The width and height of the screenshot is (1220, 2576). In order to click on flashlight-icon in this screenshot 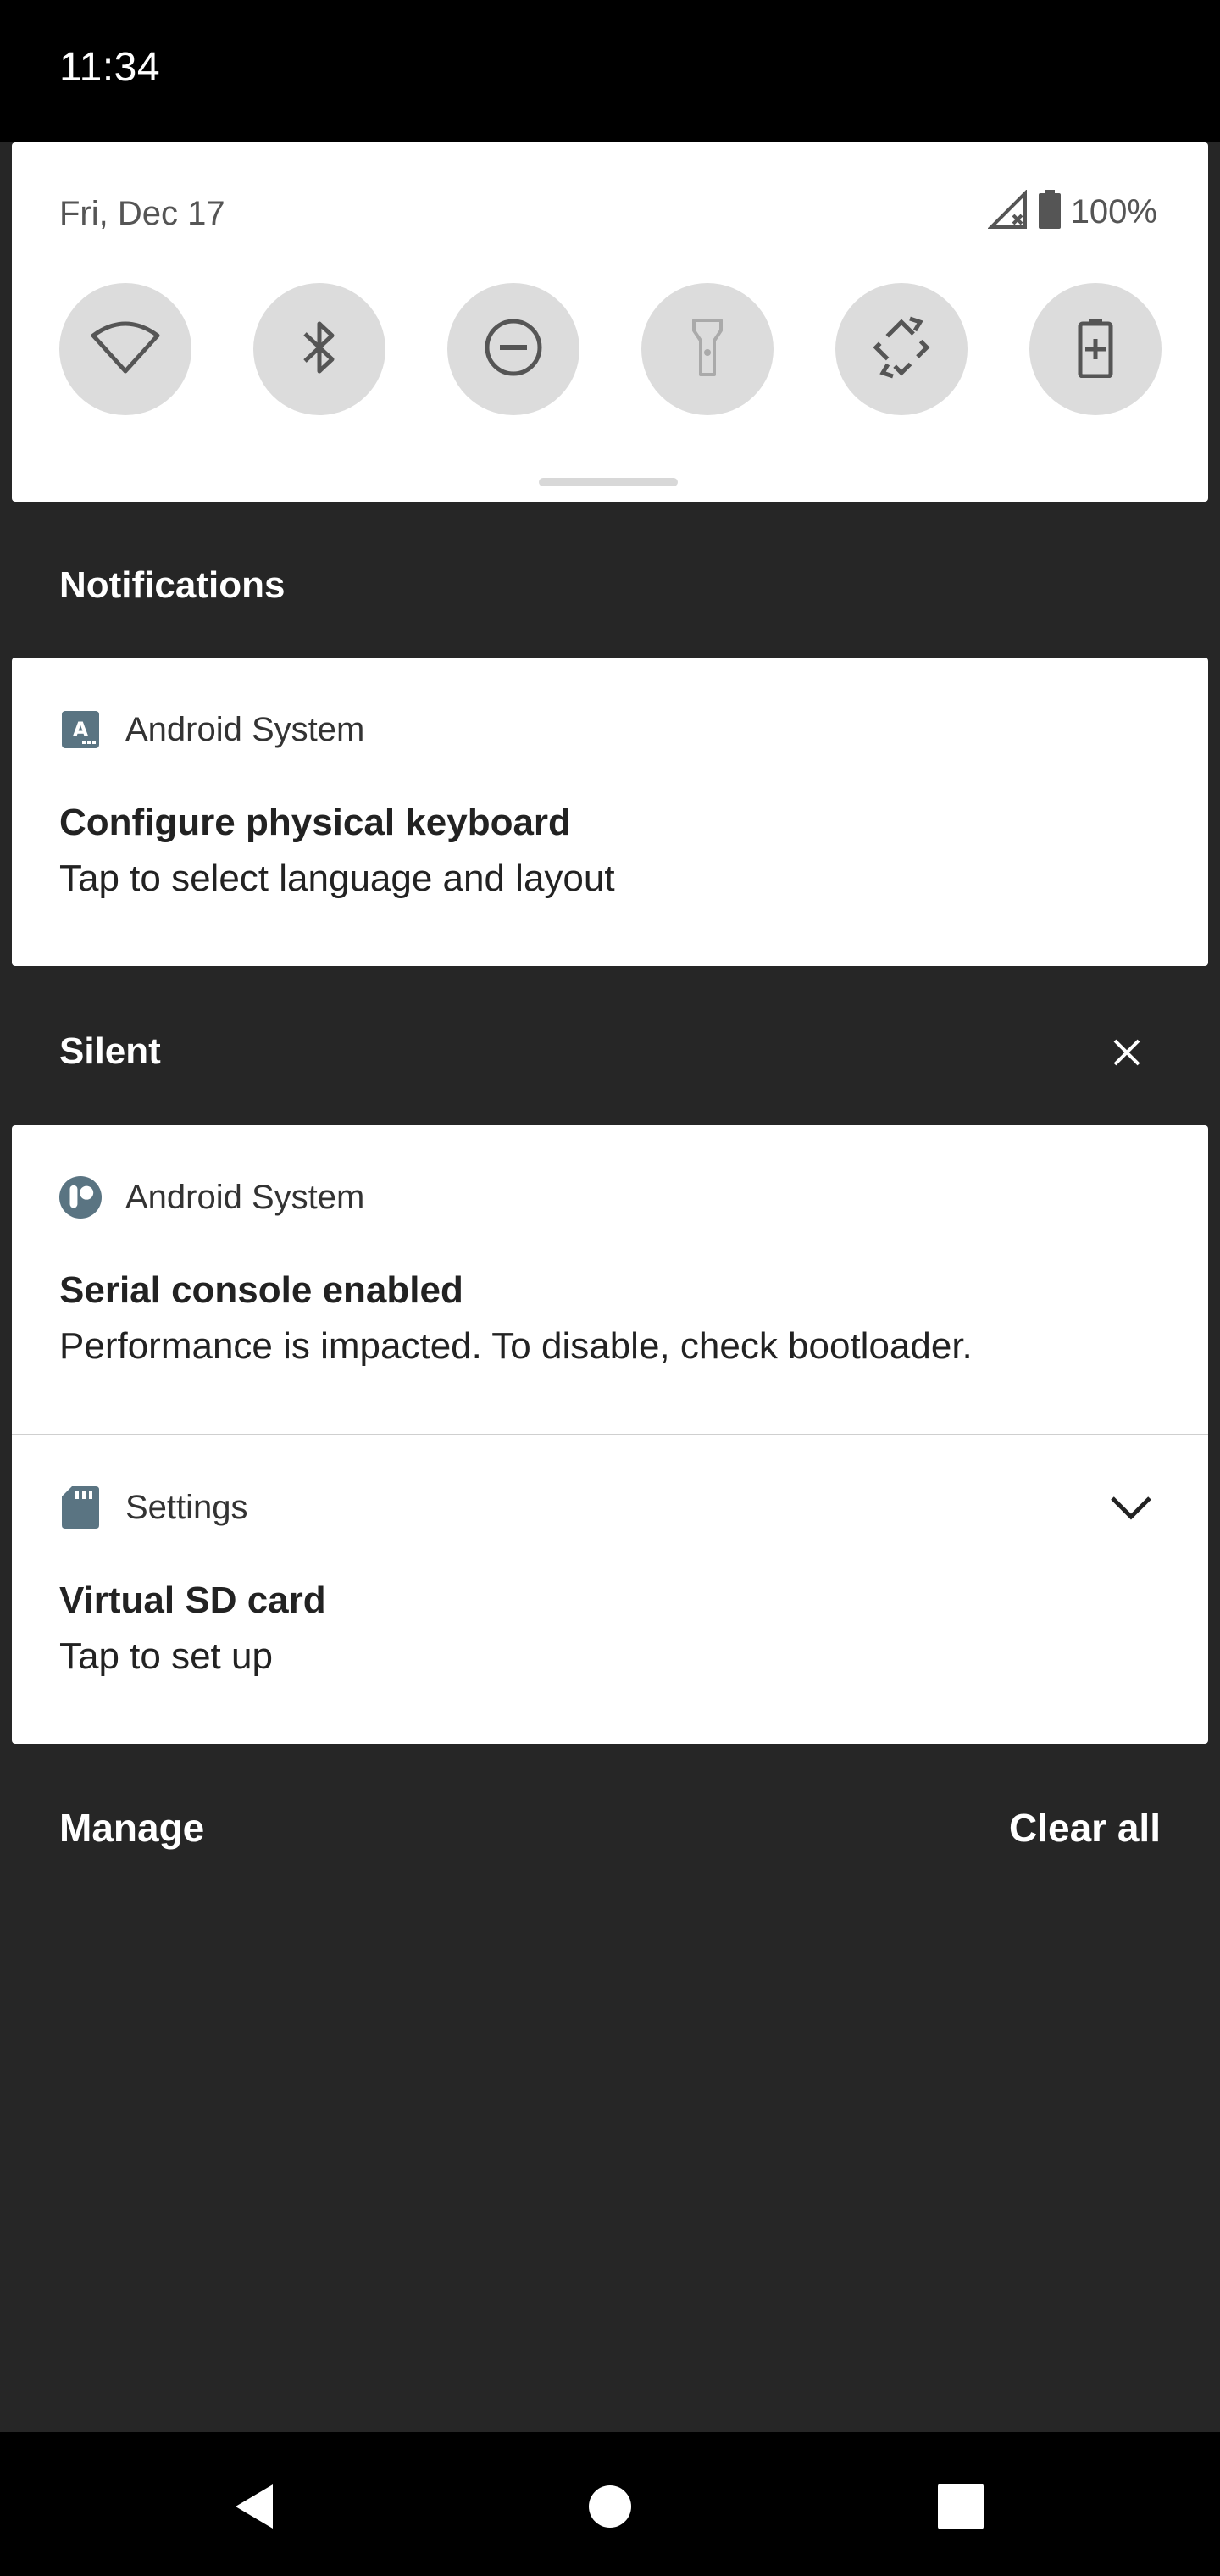, I will do `click(707, 349)`.